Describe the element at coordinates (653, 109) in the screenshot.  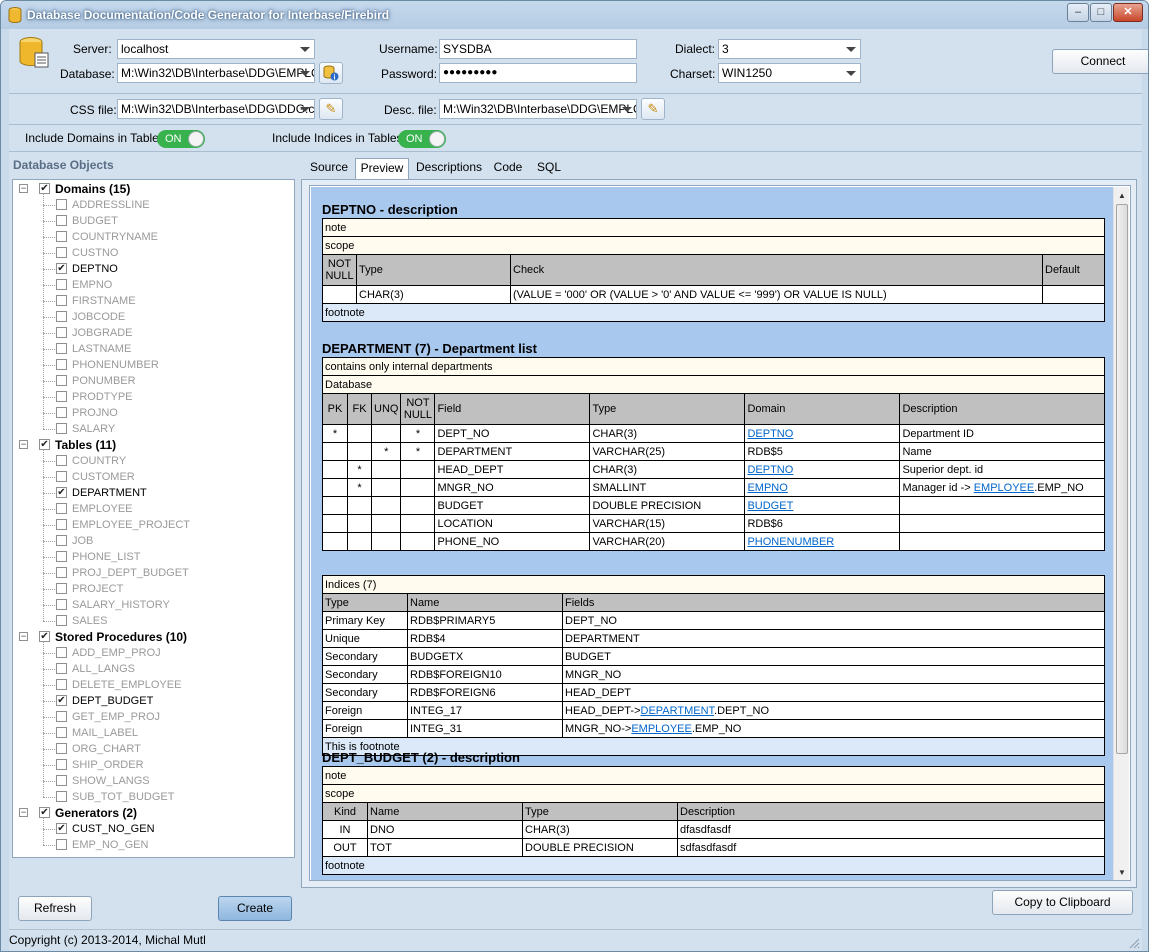
I see `edit-desc-button: ✎` at that location.